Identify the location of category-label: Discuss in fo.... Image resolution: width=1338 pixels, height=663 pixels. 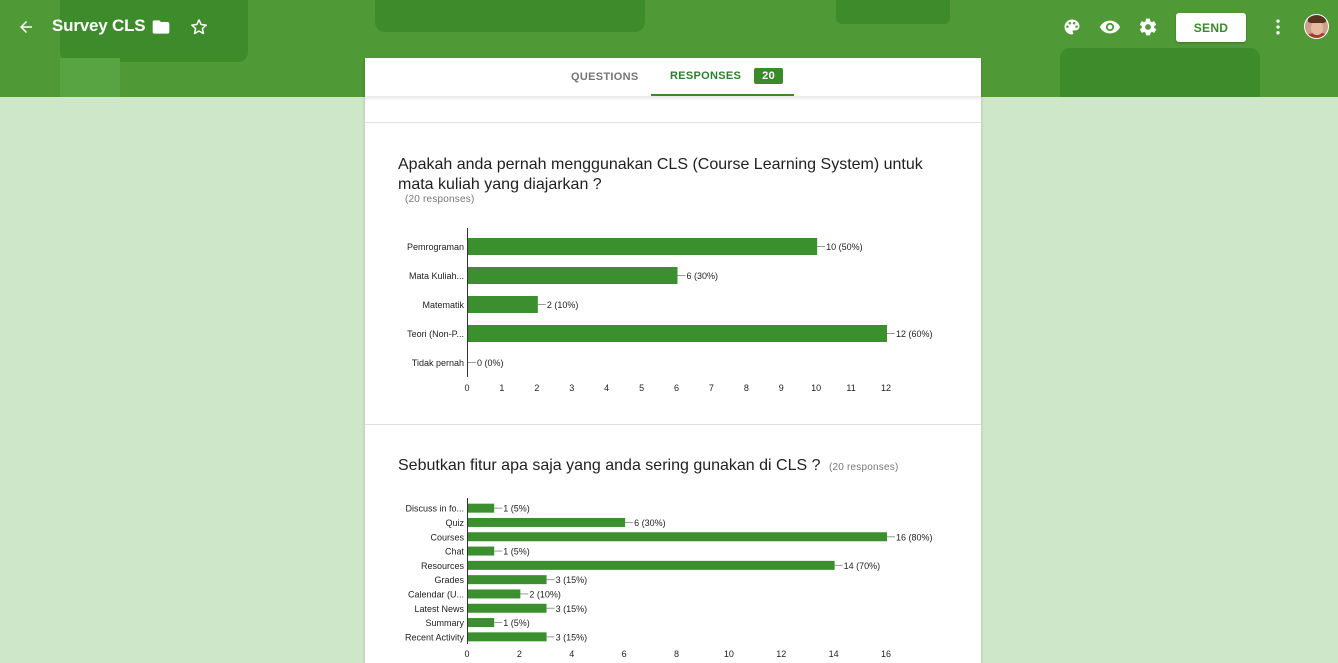
(434, 509).